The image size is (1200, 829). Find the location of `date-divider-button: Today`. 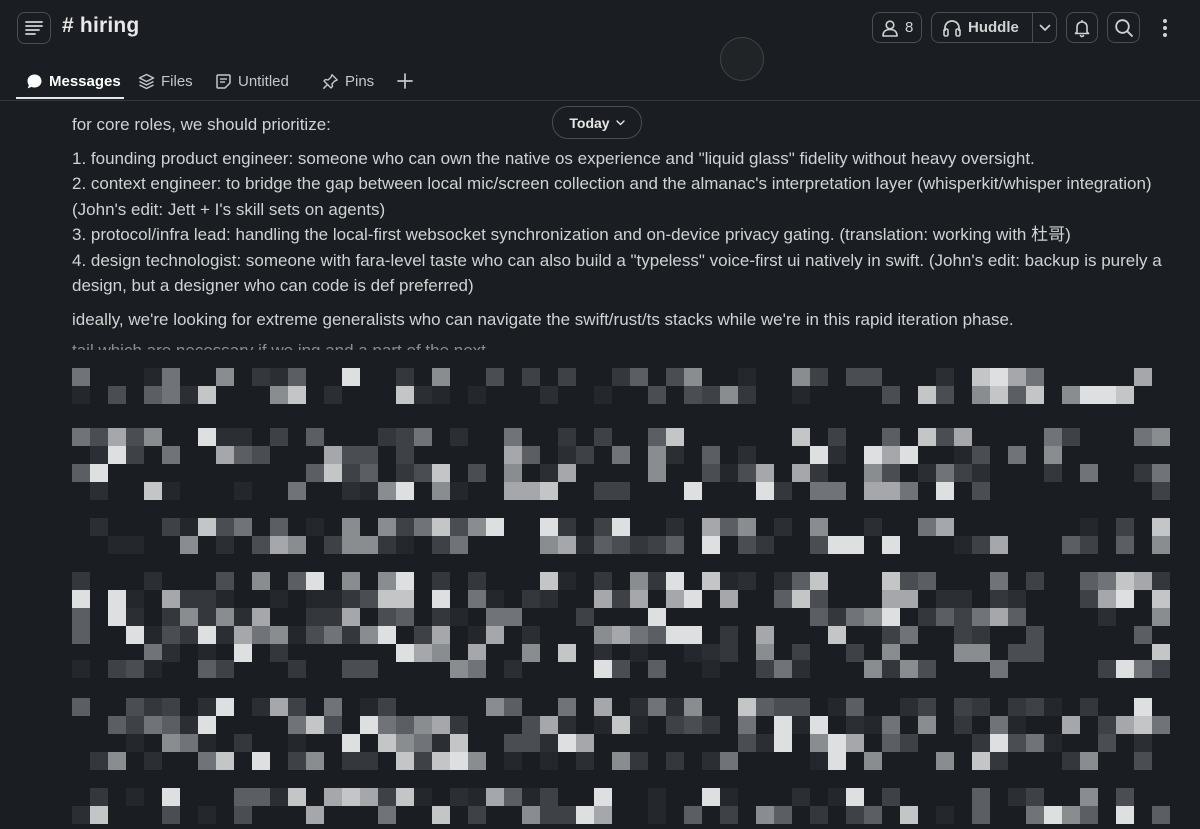

date-divider-button: Today is located at coordinates (597, 122).